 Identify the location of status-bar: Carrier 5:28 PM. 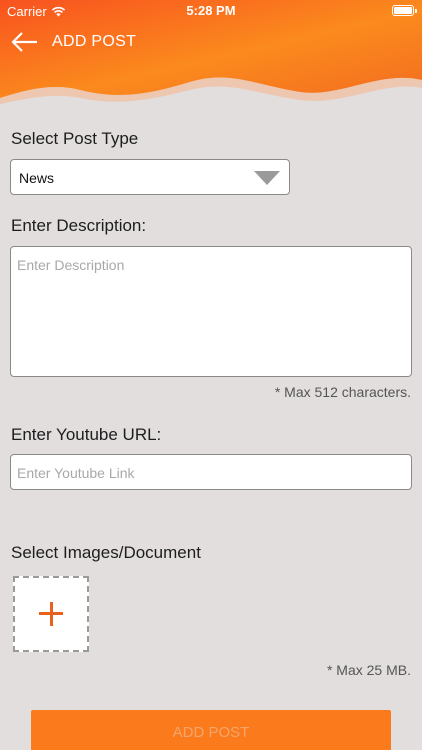
(211, 11).